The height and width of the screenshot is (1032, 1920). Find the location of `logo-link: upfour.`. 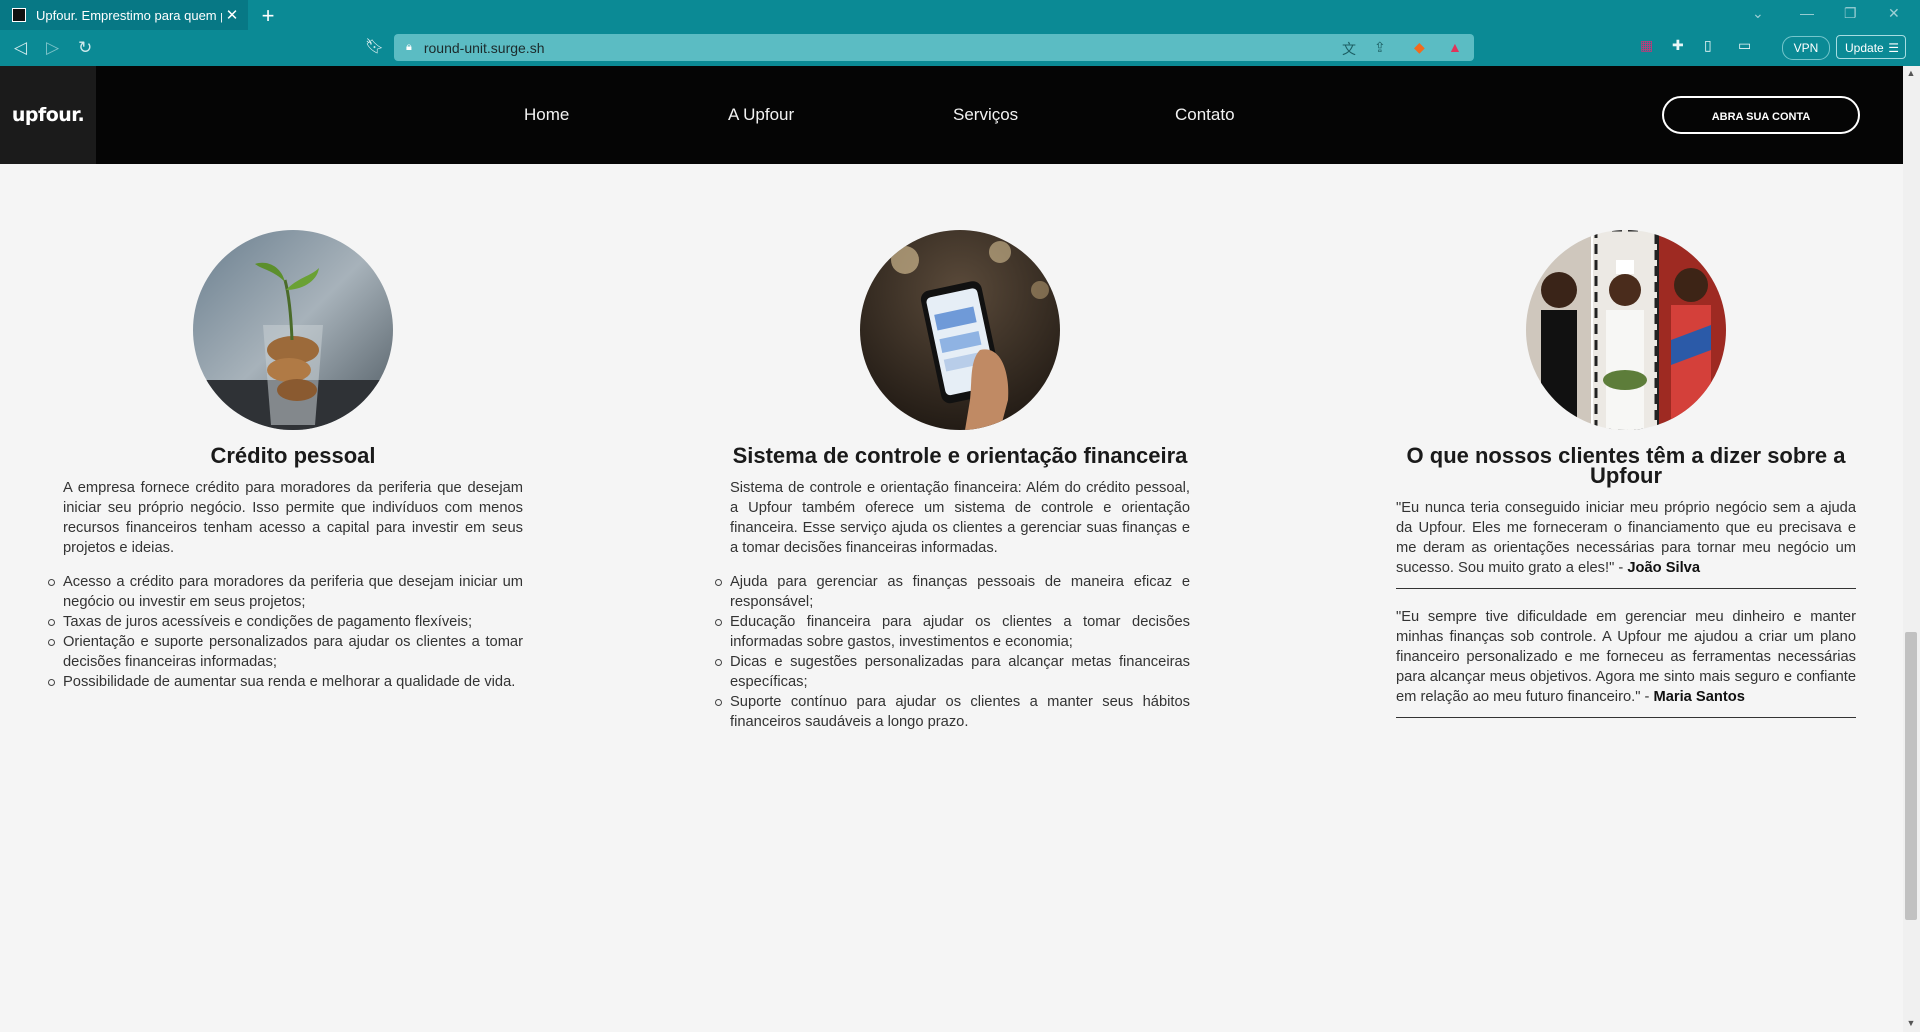

logo-link: upfour. is located at coordinates (48, 115).